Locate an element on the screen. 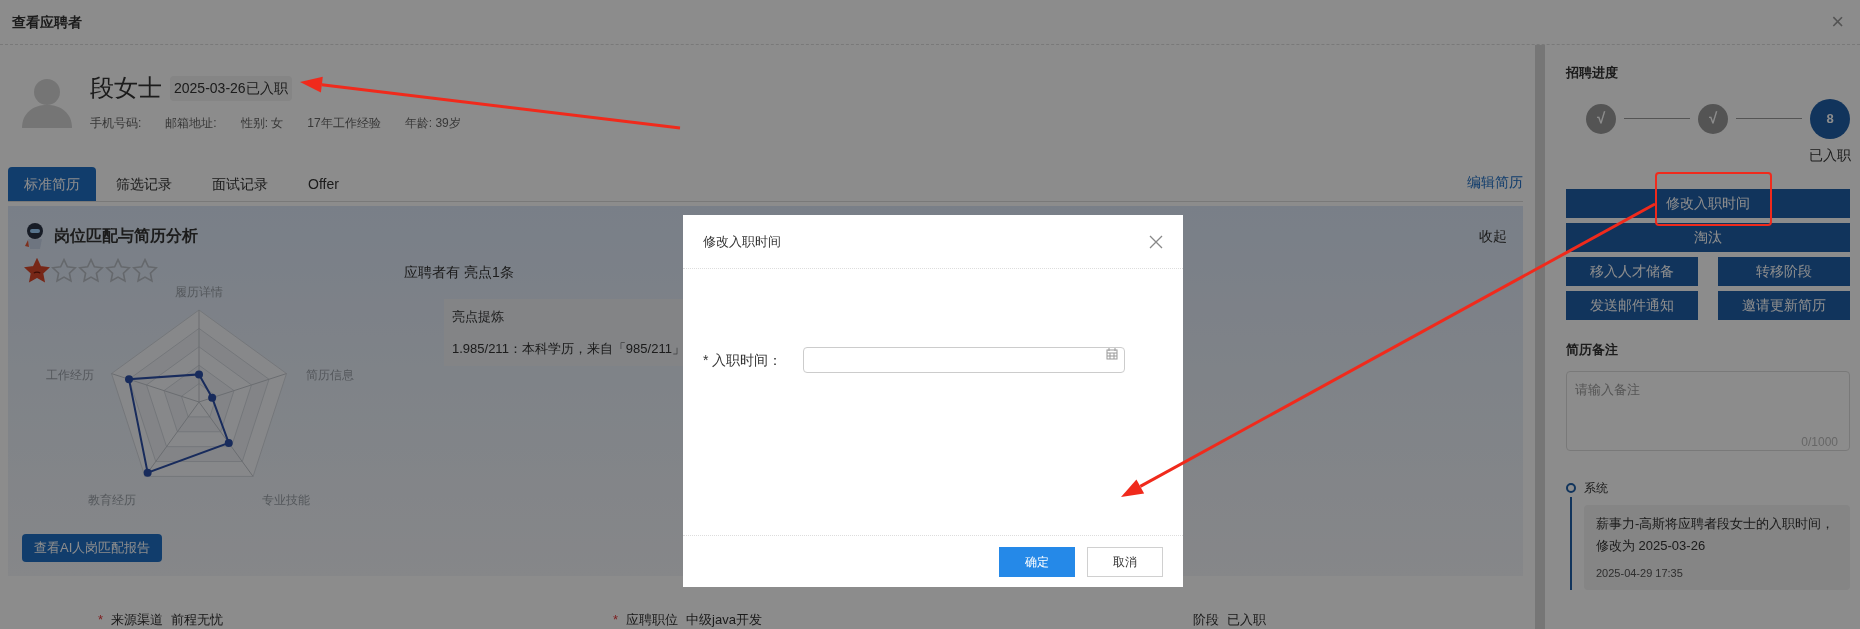 This screenshot has height=629, width=1860. candidate-detail: 年龄: 39岁 is located at coordinates (432, 123).